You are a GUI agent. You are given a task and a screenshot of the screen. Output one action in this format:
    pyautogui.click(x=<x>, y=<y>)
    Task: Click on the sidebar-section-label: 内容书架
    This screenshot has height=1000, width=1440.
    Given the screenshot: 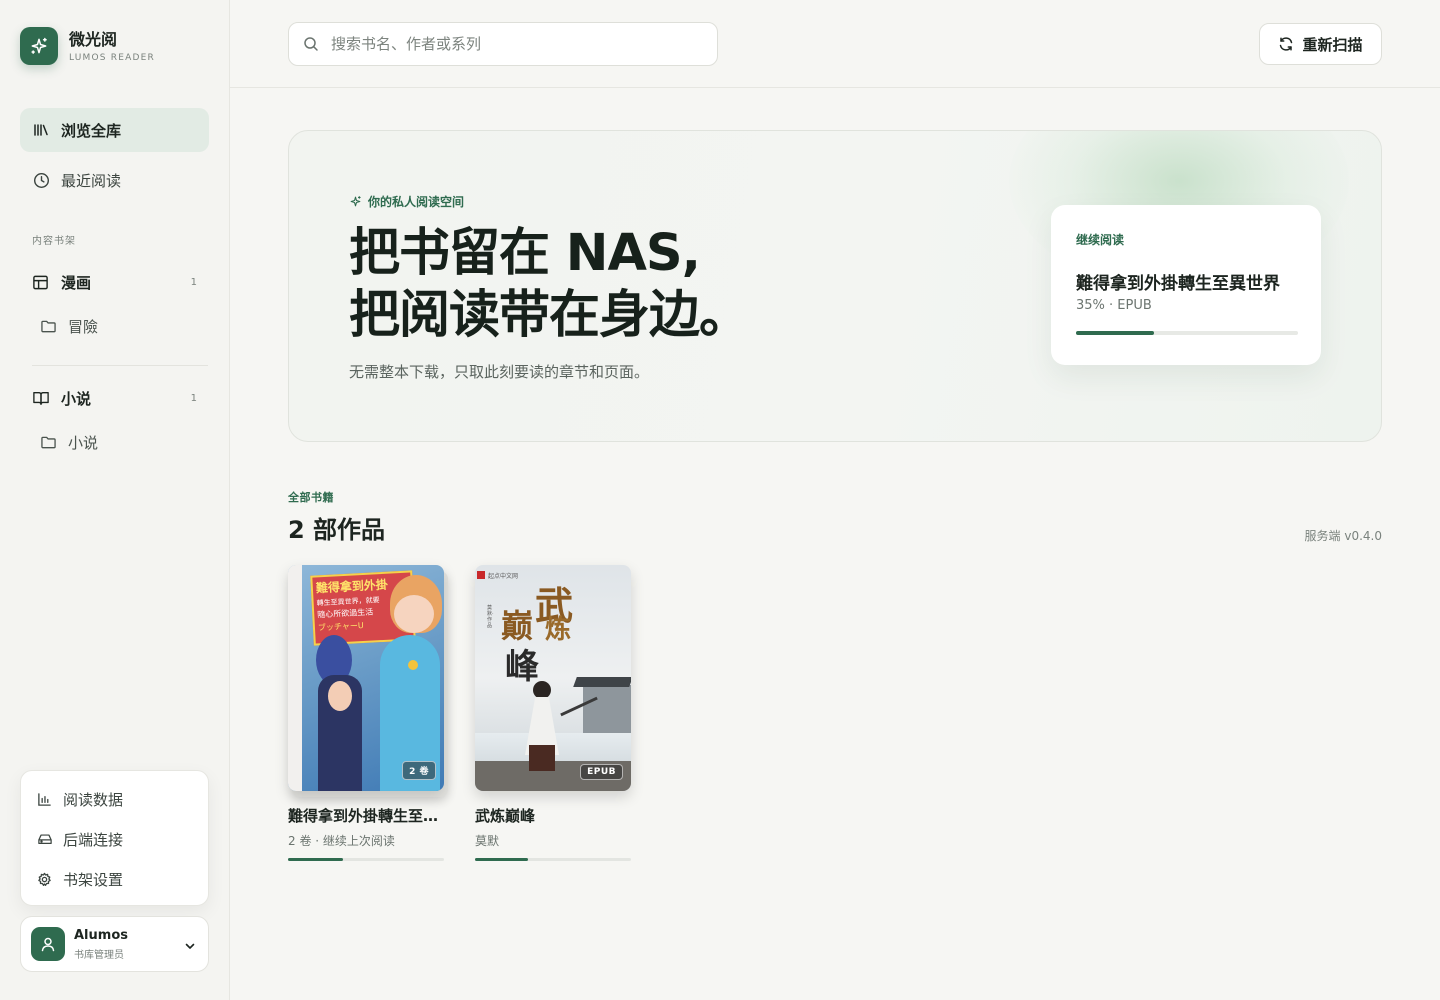 What is the action you would take?
    pyautogui.click(x=54, y=241)
    